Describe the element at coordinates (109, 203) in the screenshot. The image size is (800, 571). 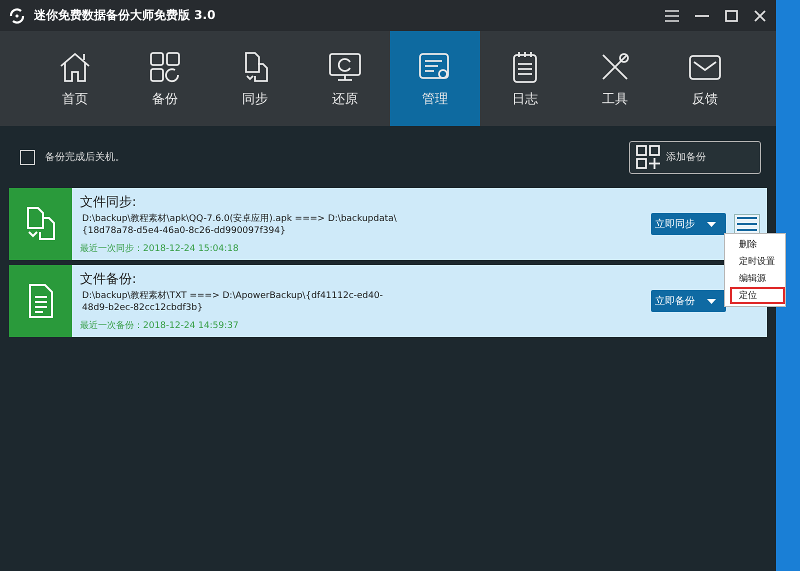
I see `task-title: 文件同步:` at that location.